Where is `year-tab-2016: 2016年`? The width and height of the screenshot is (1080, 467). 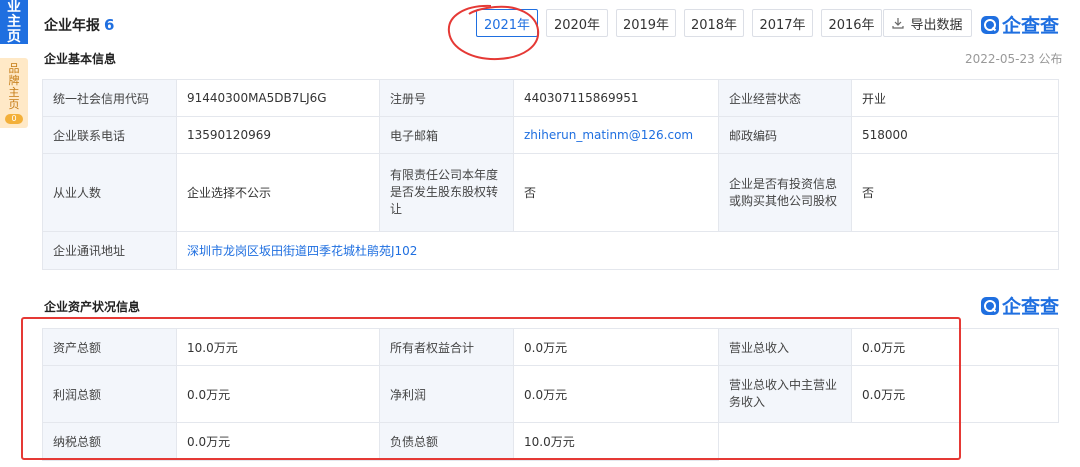 year-tab-2016: 2016年 is located at coordinates (851, 23).